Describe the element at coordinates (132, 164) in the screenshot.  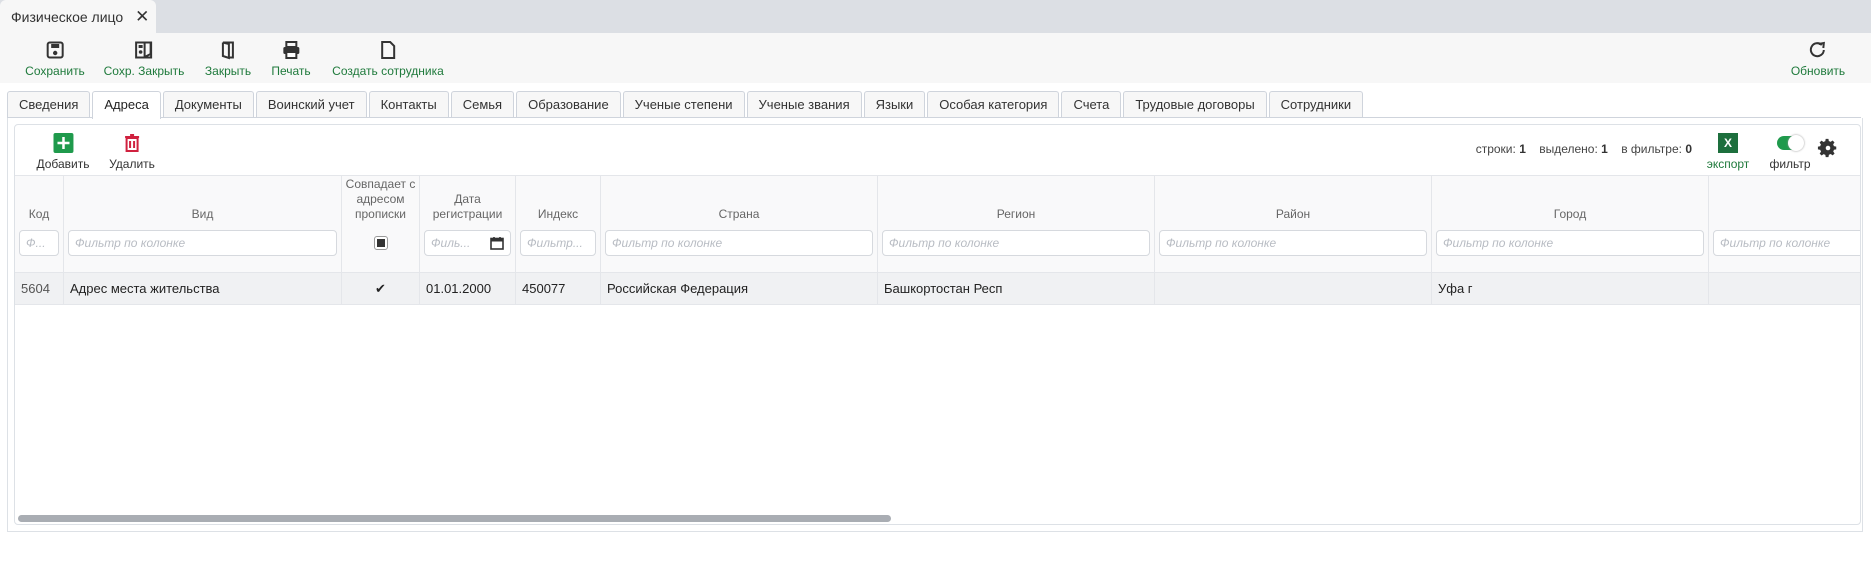
I see `delete-label: Удалить` at that location.